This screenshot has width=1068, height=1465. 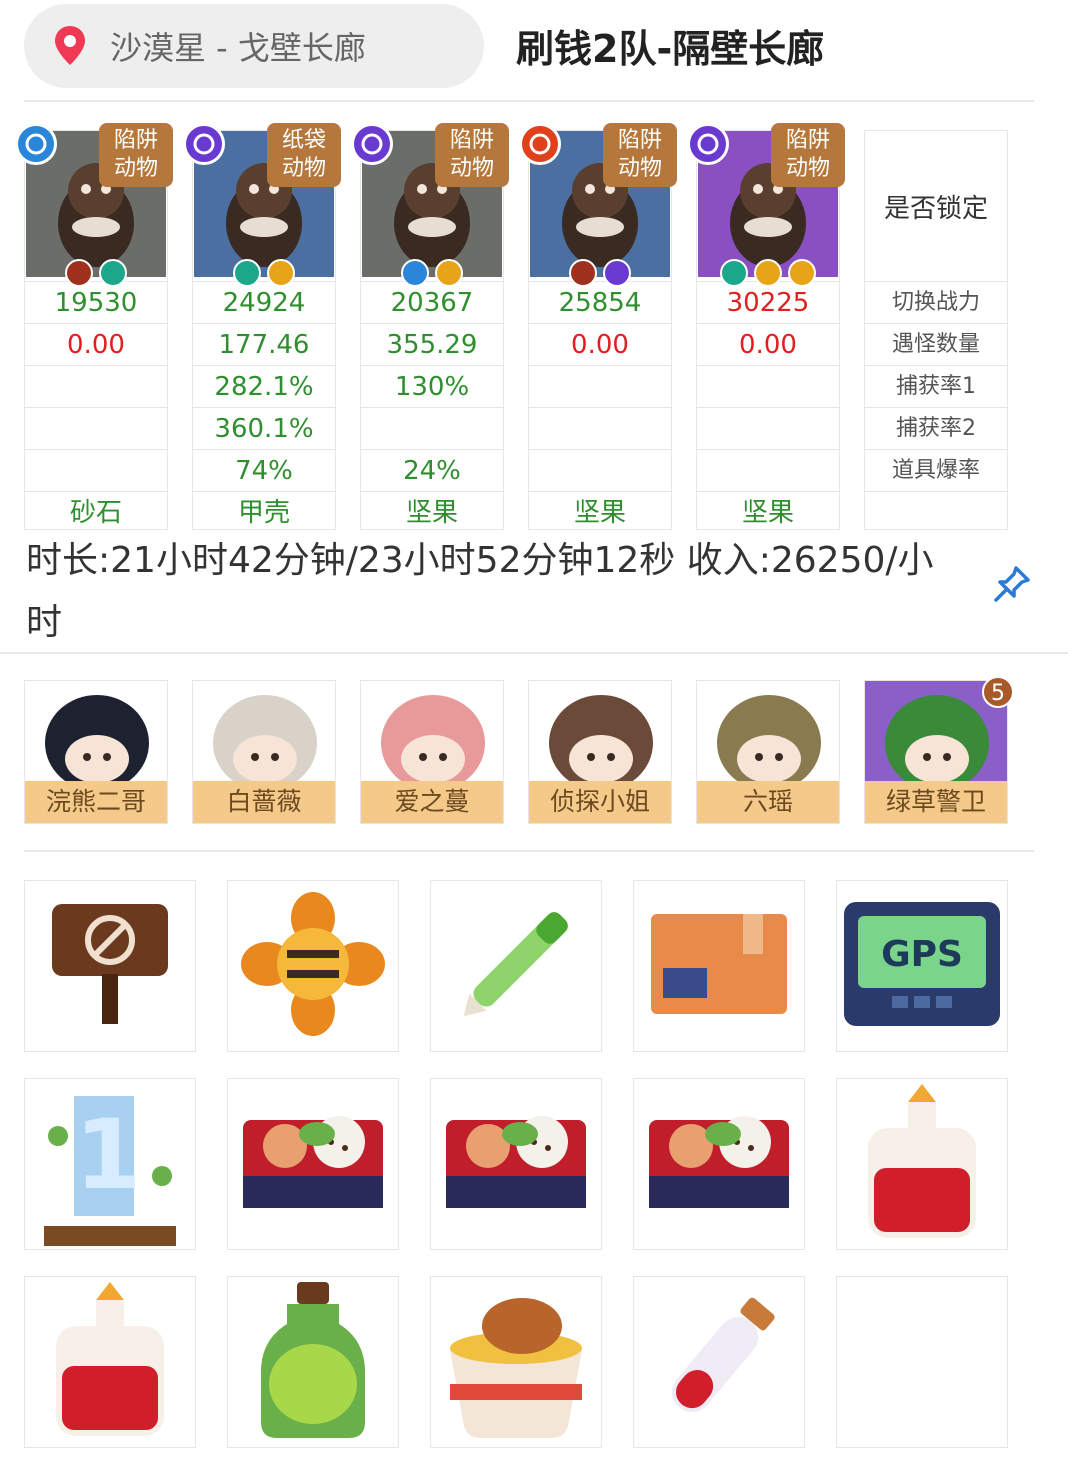 I want to click on pet-card: 陷阱 动物 20367 355.29 130% 24% 坚果, so click(x=430, y=327).